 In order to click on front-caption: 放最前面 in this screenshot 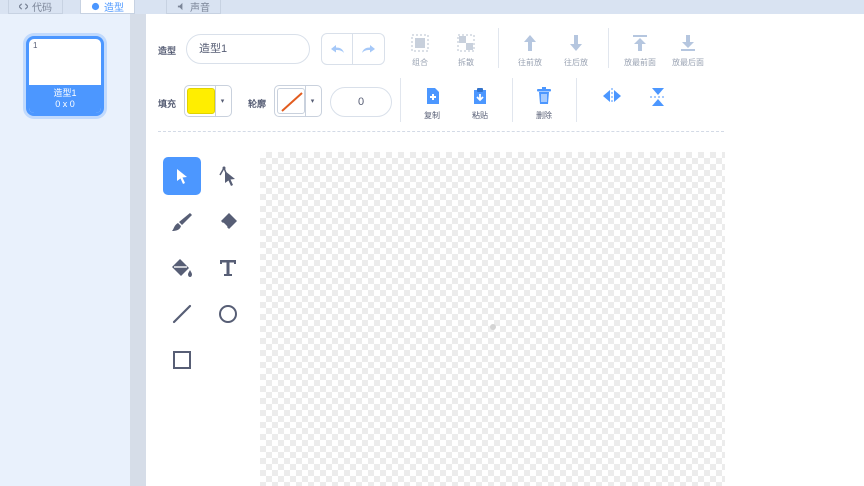, I will do `click(640, 62)`.